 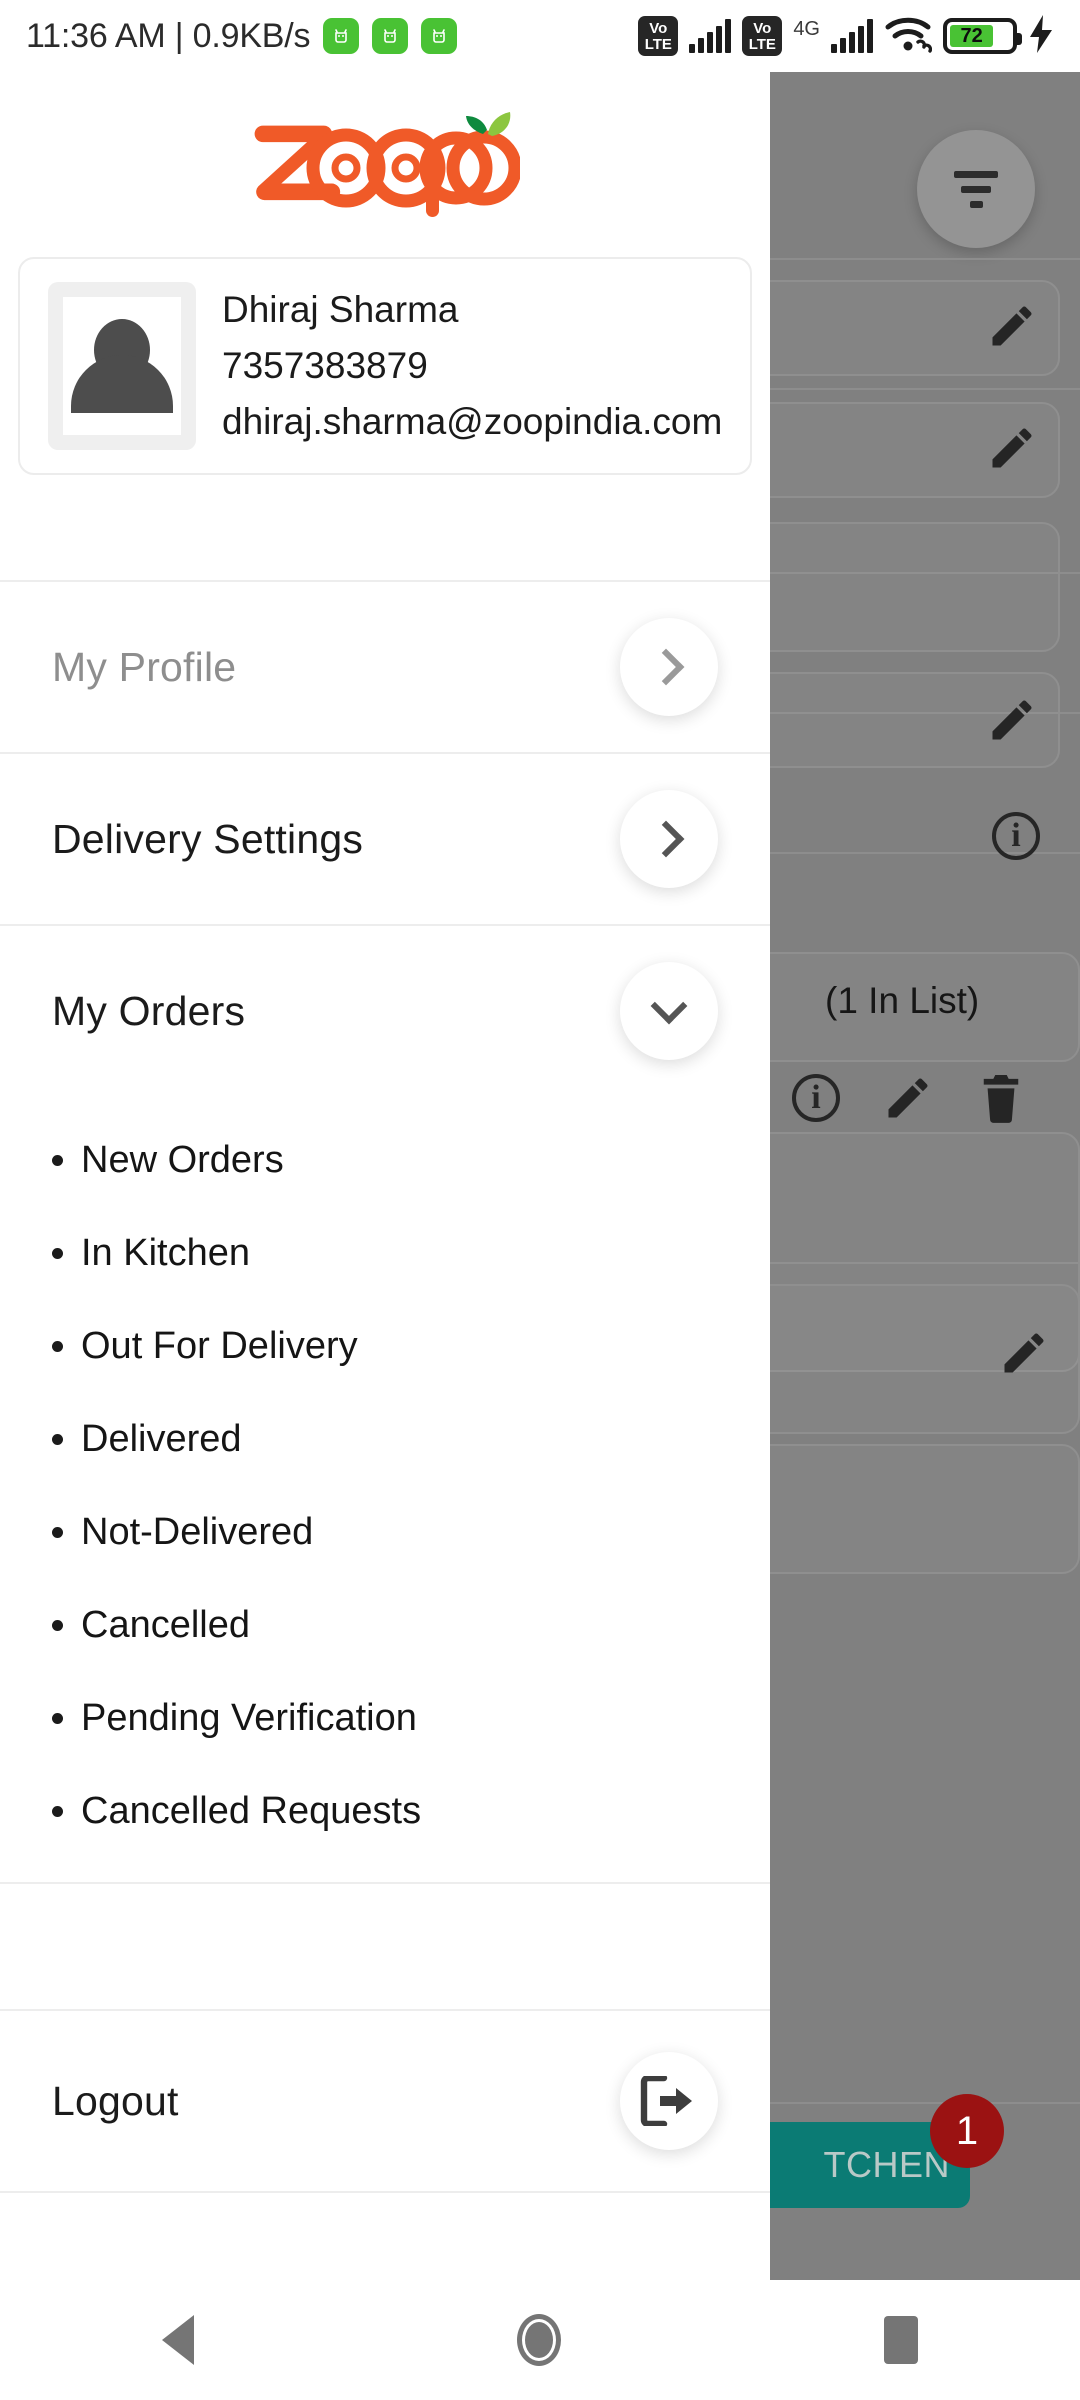 I want to click on status-bar-left: 11:36 AM | 0.9KB/s, so click(x=242, y=36).